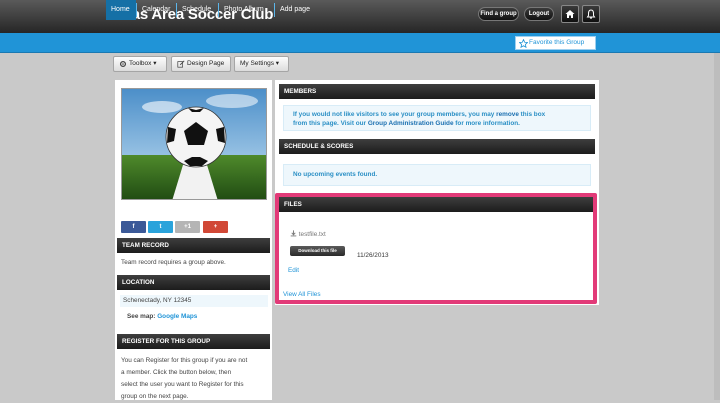 The width and height of the screenshot is (720, 403). What do you see at coordinates (302, 295) in the screenshot?
I see `view-all-files-link: View All Files` at bounding box center [302, 295].